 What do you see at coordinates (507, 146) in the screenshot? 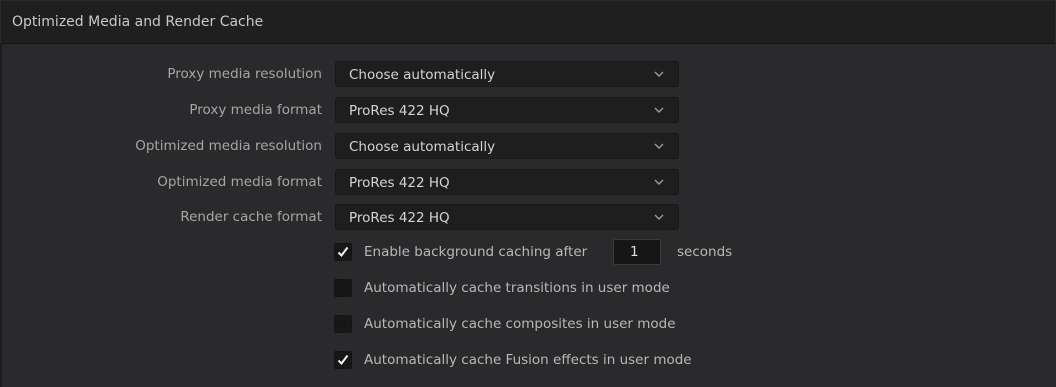
I see `optimized-media-resolution-select: Choose automatically` at bounding box center [507, 146].